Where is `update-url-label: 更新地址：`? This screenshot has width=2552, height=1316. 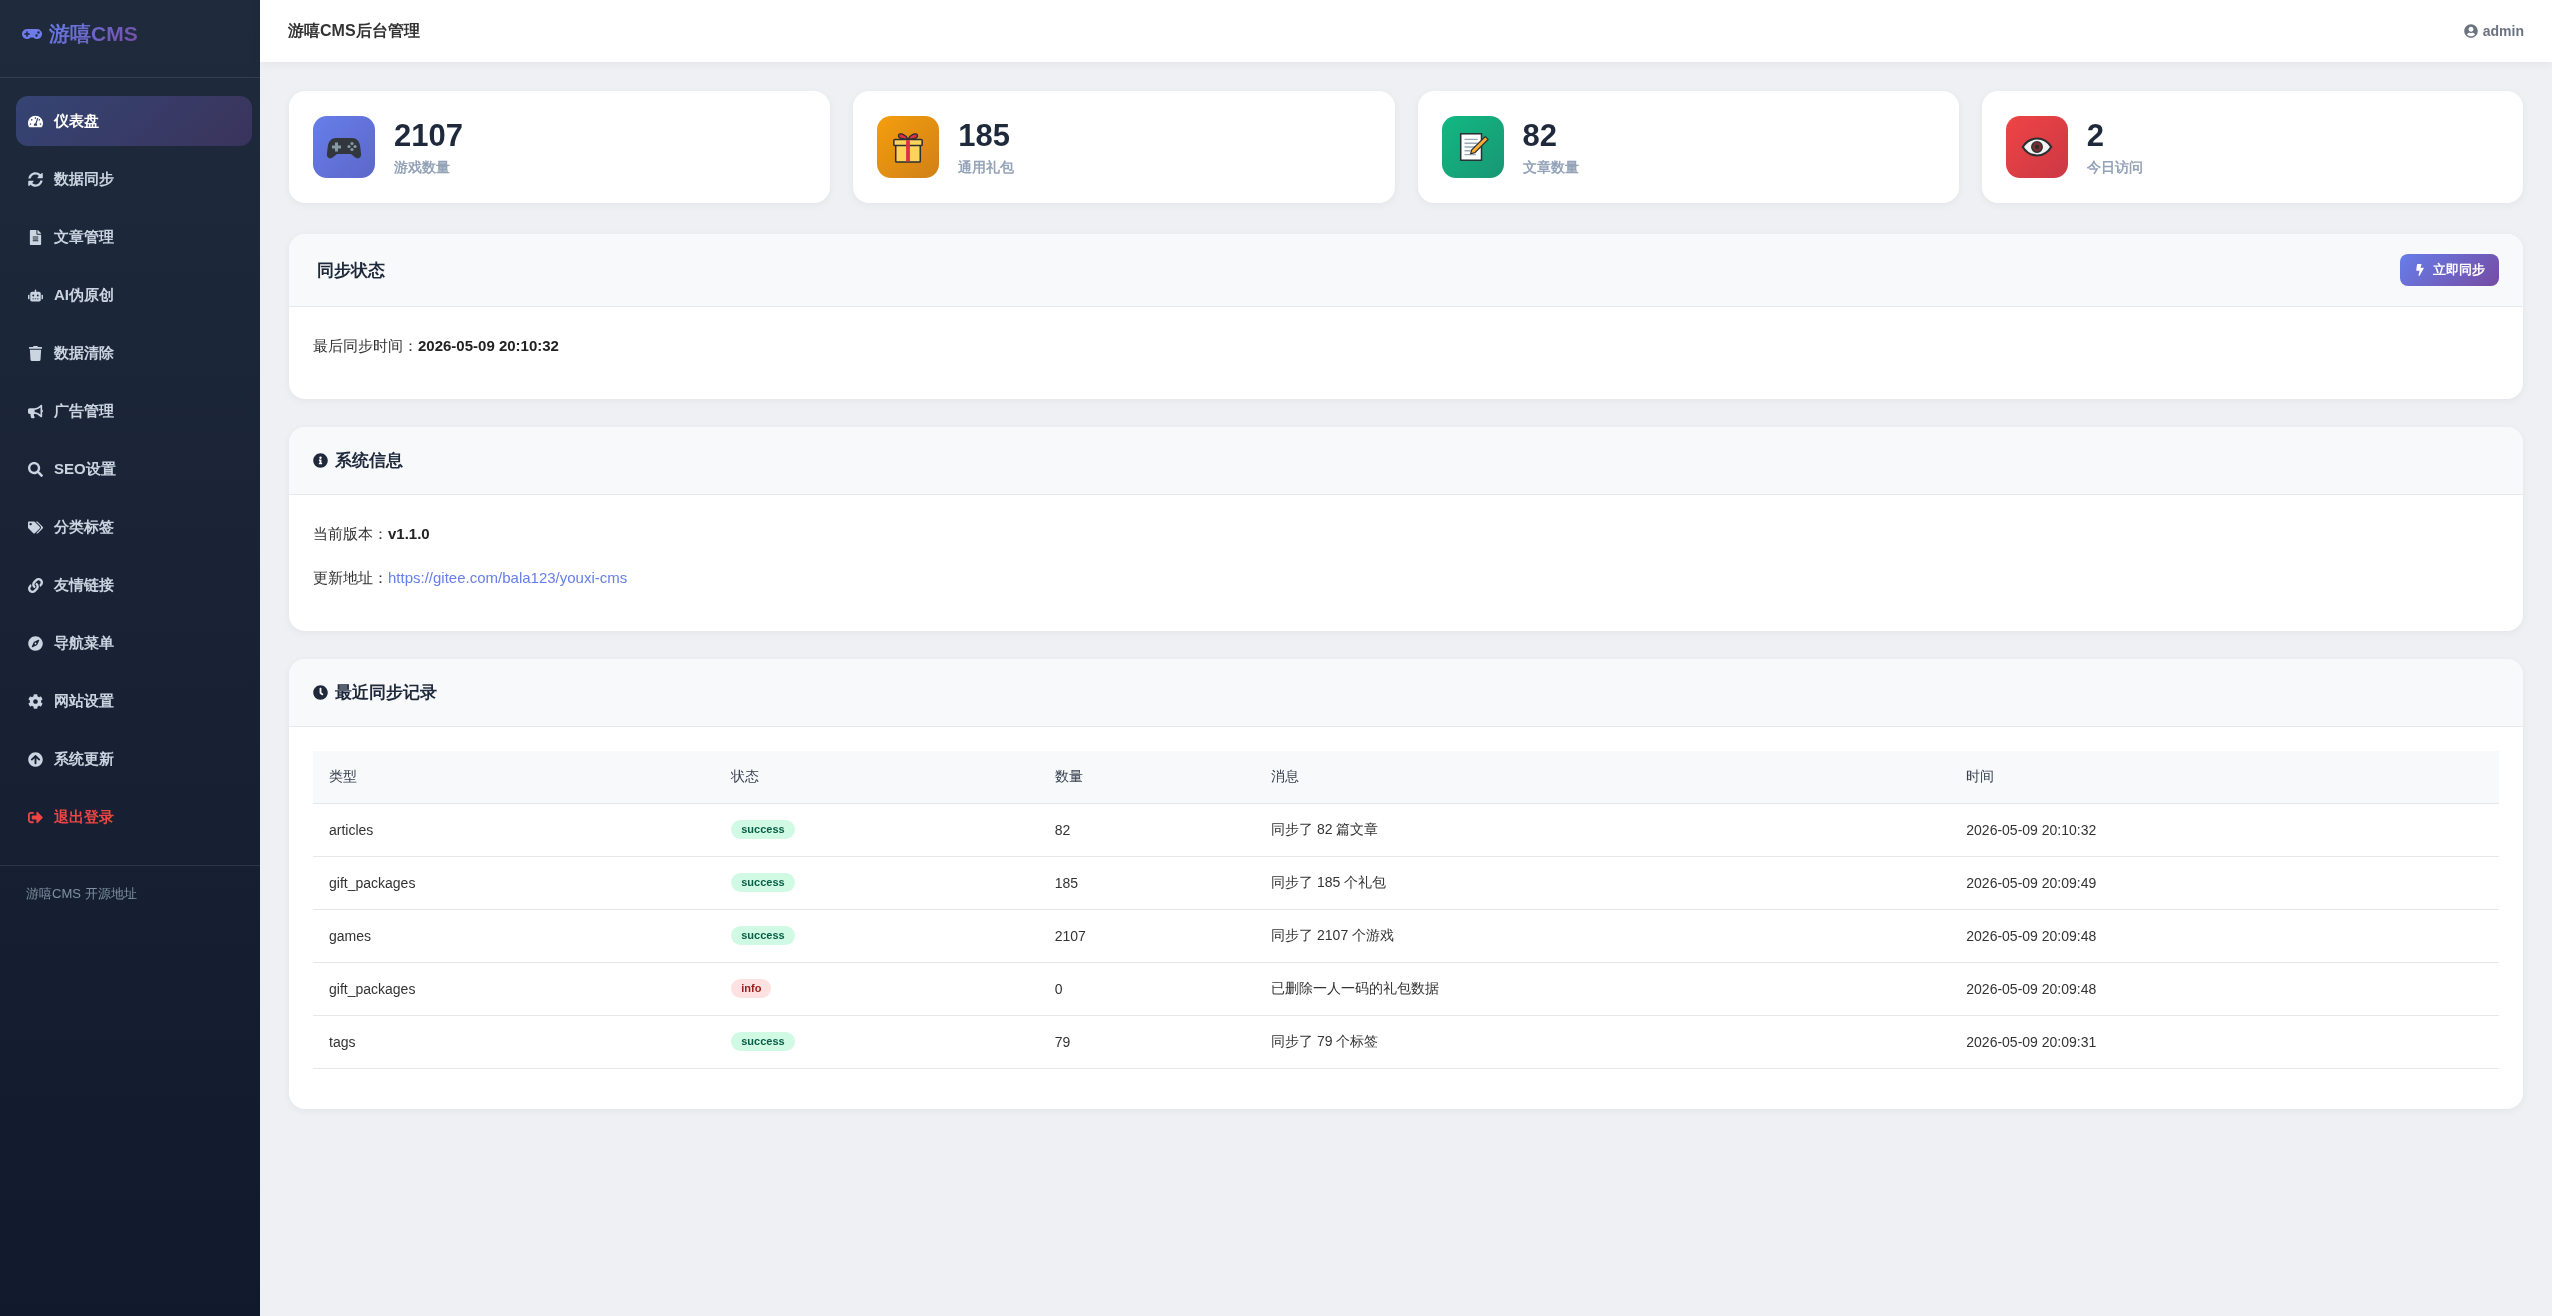
update-url-label: 更新地址： is located at coordinates (350, 578).